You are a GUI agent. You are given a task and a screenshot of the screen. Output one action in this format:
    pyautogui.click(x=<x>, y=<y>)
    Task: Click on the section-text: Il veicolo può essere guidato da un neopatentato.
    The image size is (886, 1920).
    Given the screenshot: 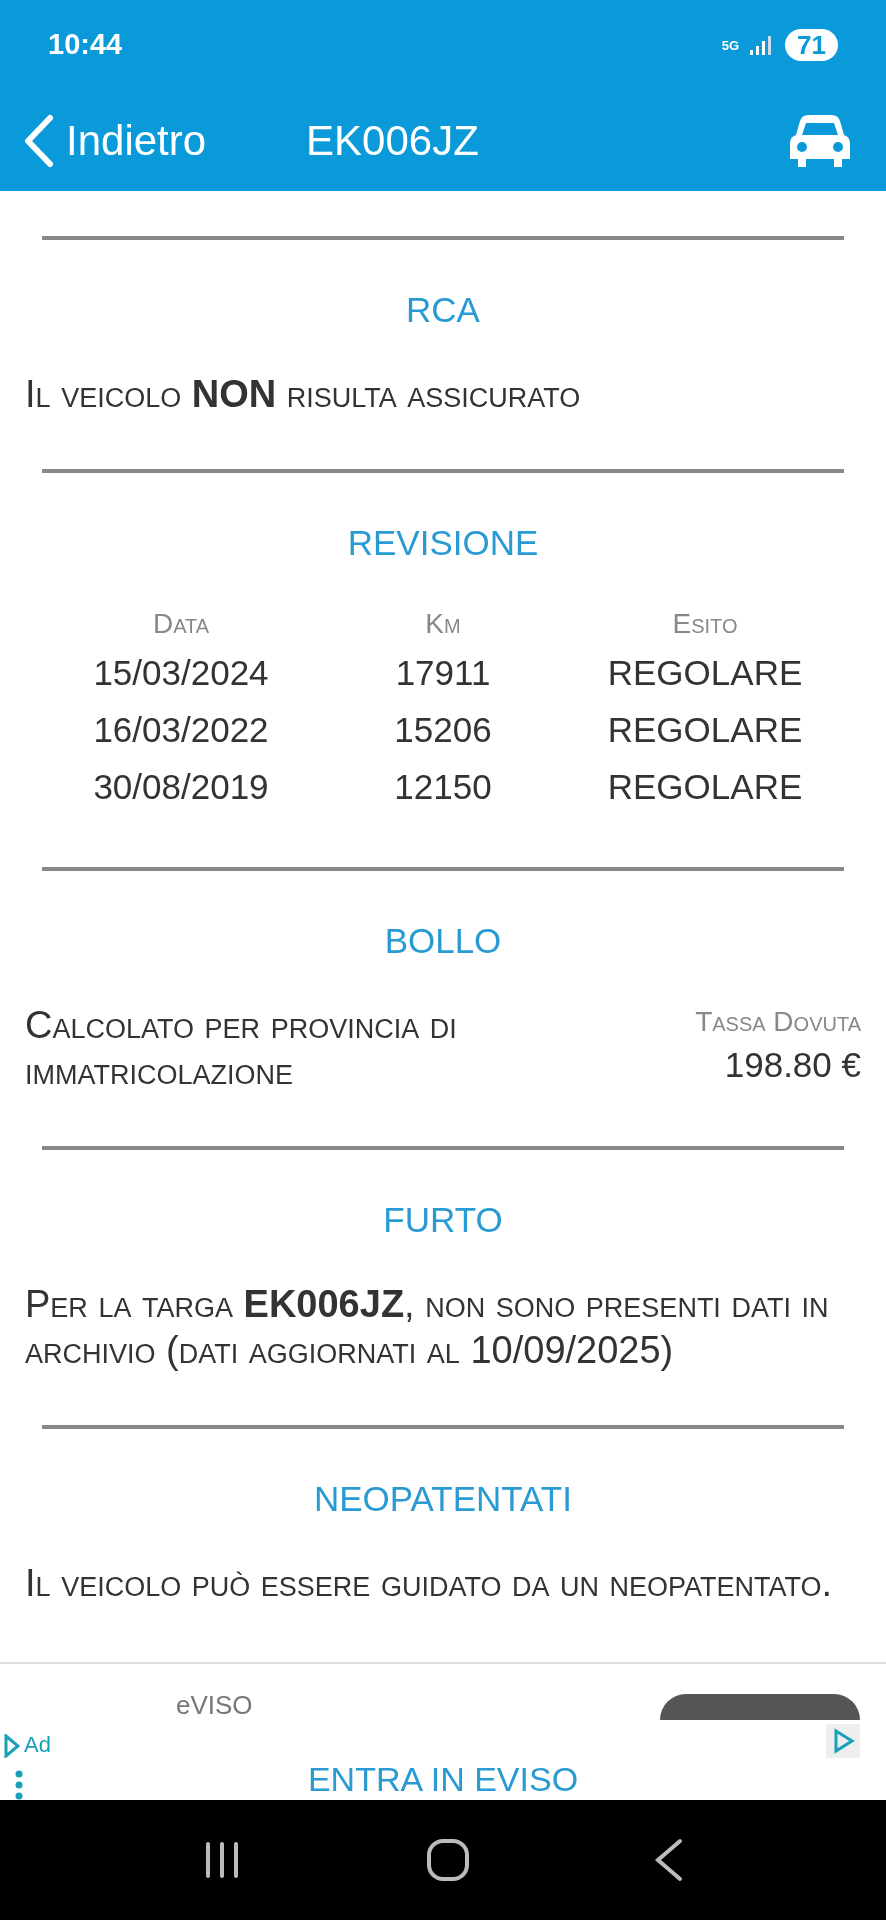 What is the action you would take?
    pyautogui.click(x=429, y=1583)
    